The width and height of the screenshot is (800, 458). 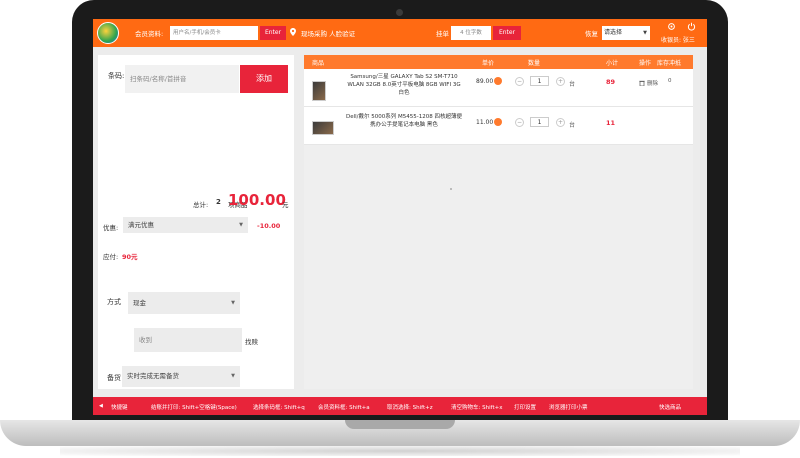 I want to click on trash-icon, so click(x=642, y=83).